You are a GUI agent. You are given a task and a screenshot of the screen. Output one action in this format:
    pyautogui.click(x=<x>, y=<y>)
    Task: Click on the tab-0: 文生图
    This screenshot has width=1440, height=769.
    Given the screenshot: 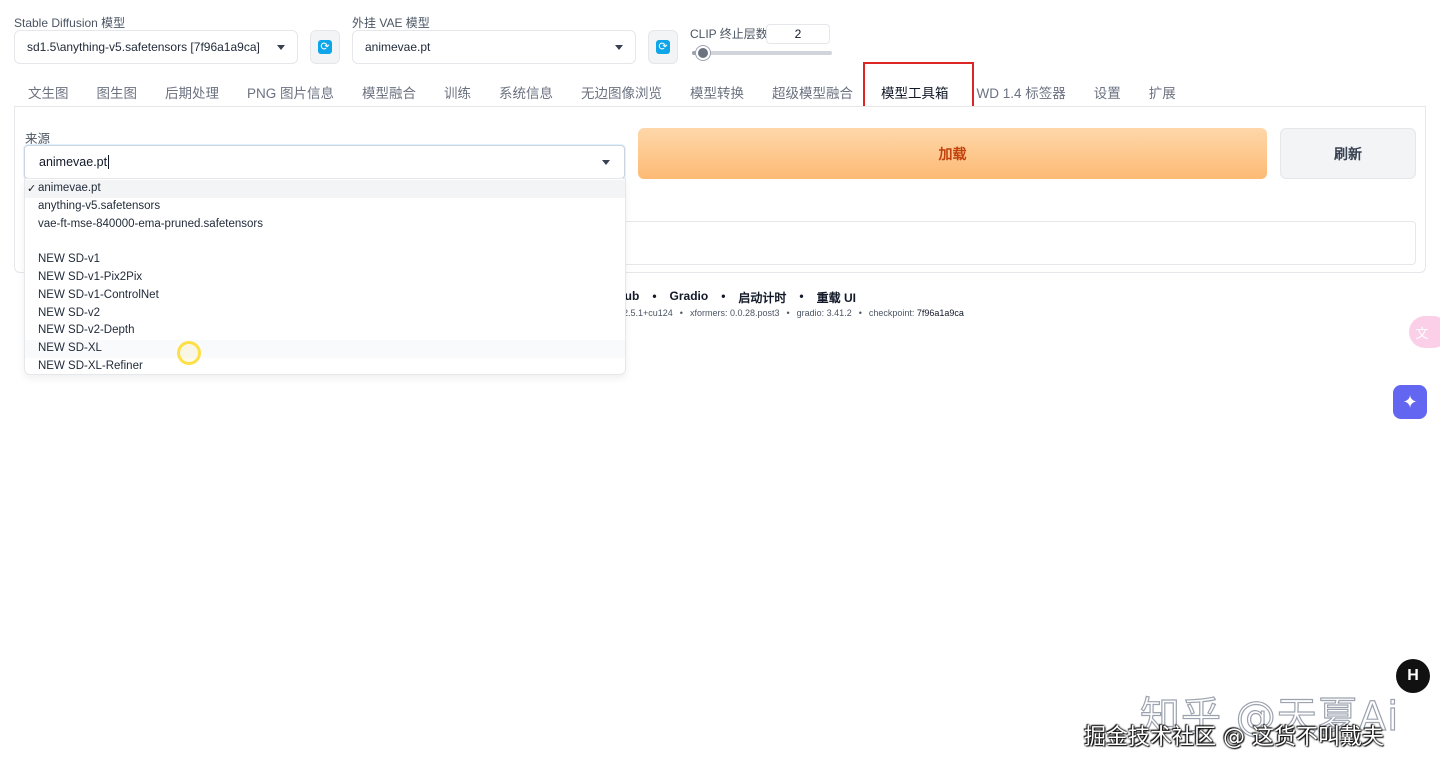 What is the action you would take?
    pyautogui.click(x=48, y=92)
    